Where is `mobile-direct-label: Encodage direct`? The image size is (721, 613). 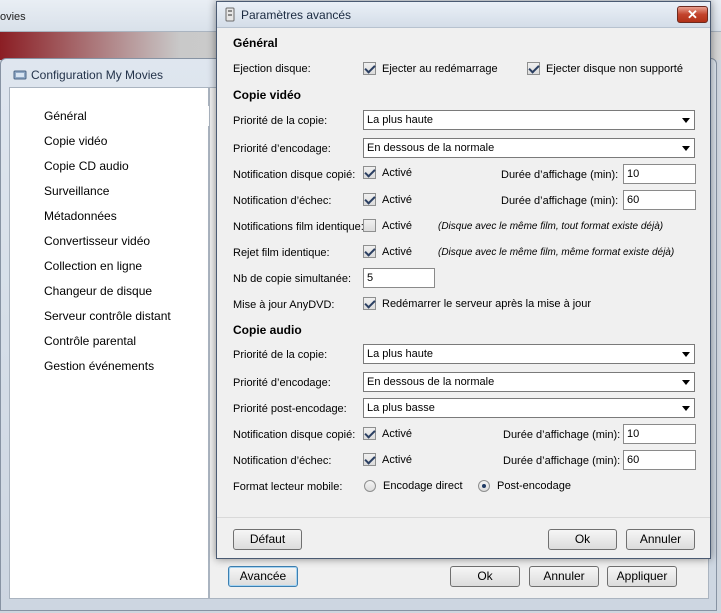
mobile-direct-label: Encodage direct is located at coordinates (423, 486).